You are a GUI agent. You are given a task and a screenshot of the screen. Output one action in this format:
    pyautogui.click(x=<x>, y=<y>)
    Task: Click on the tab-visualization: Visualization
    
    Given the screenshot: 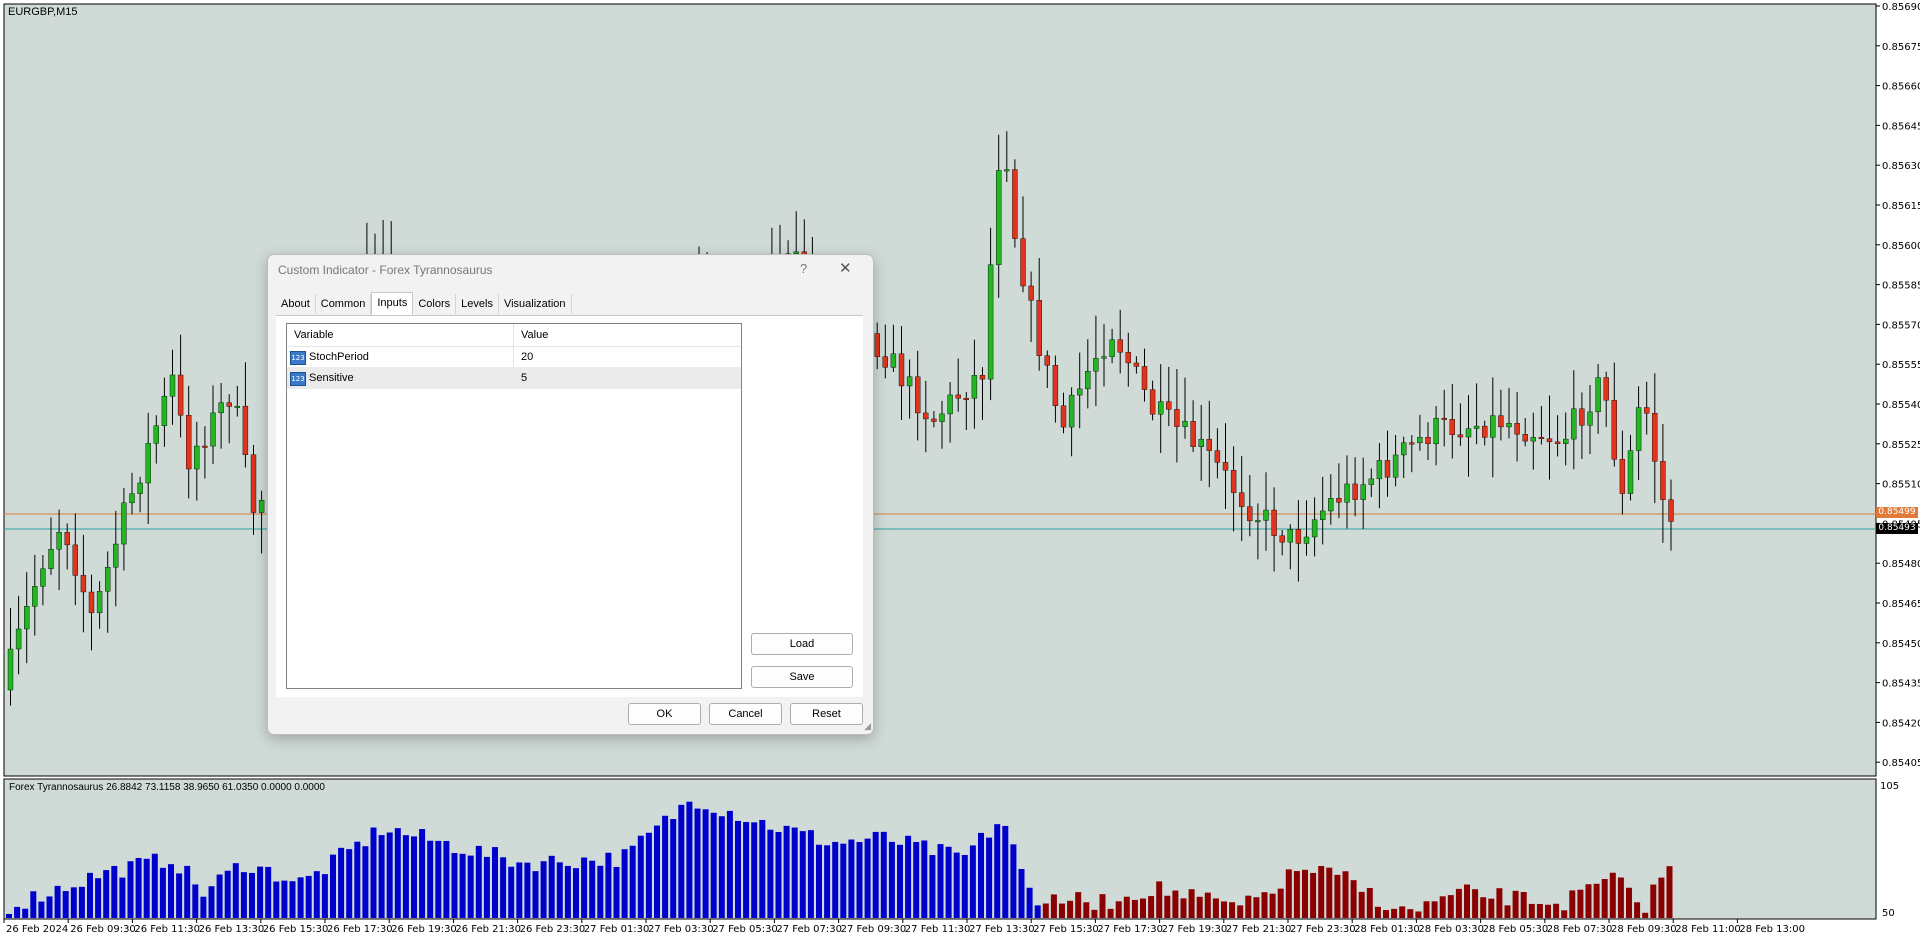 What is the action you would take?
    pyautogui.click(x=535, y=304)
    